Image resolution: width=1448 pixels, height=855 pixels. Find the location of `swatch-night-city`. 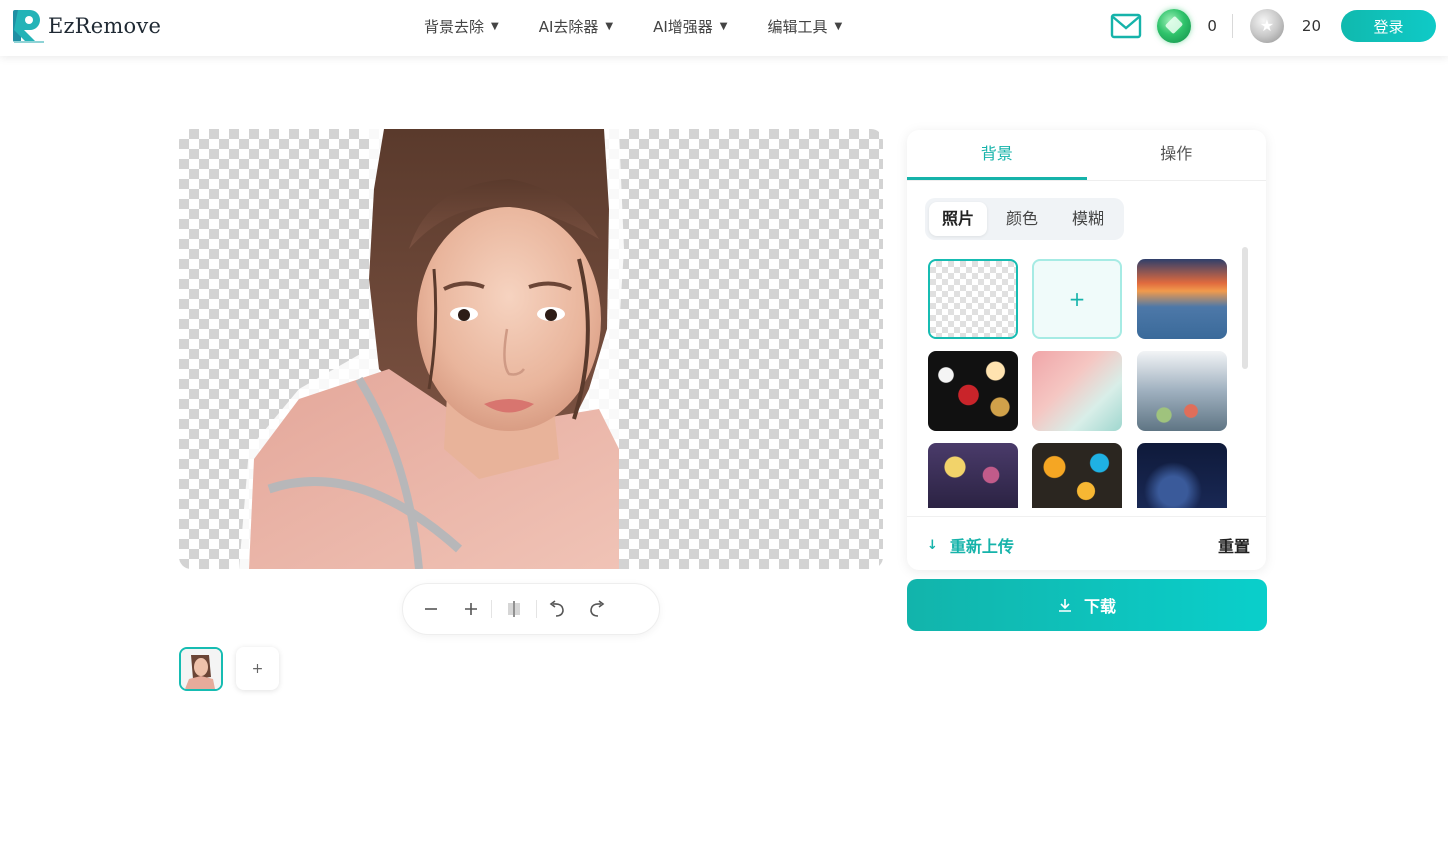

swatch-night-city is located at coordinates (973, 475).